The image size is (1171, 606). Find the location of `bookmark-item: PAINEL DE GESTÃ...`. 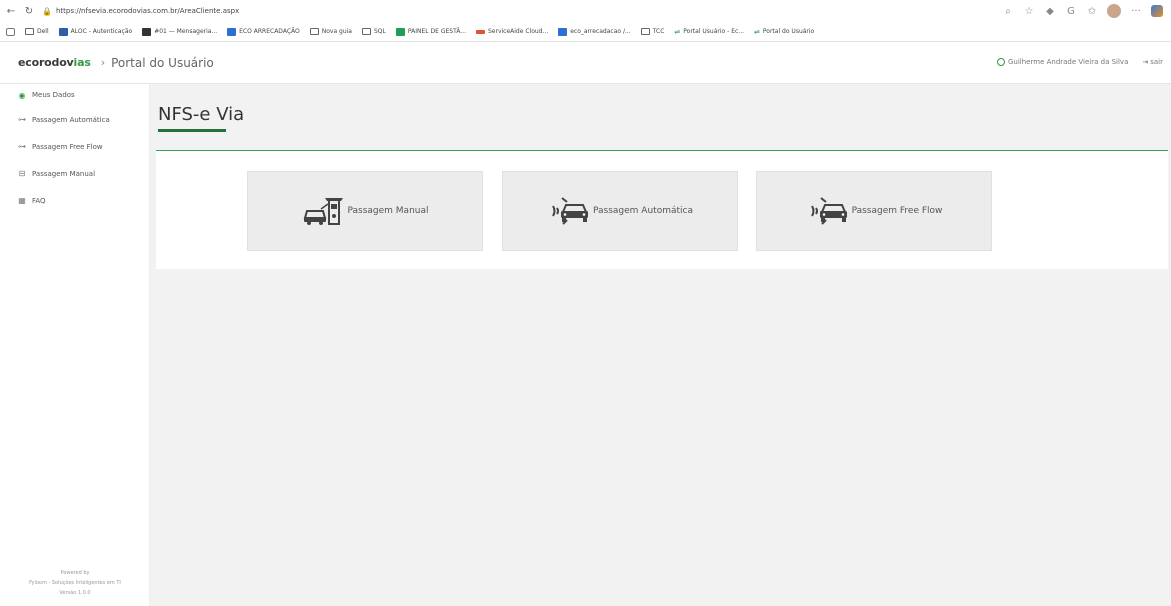

bookmark-item: PAINEL DE GESTÃ... is located at coordinates (430, 31).